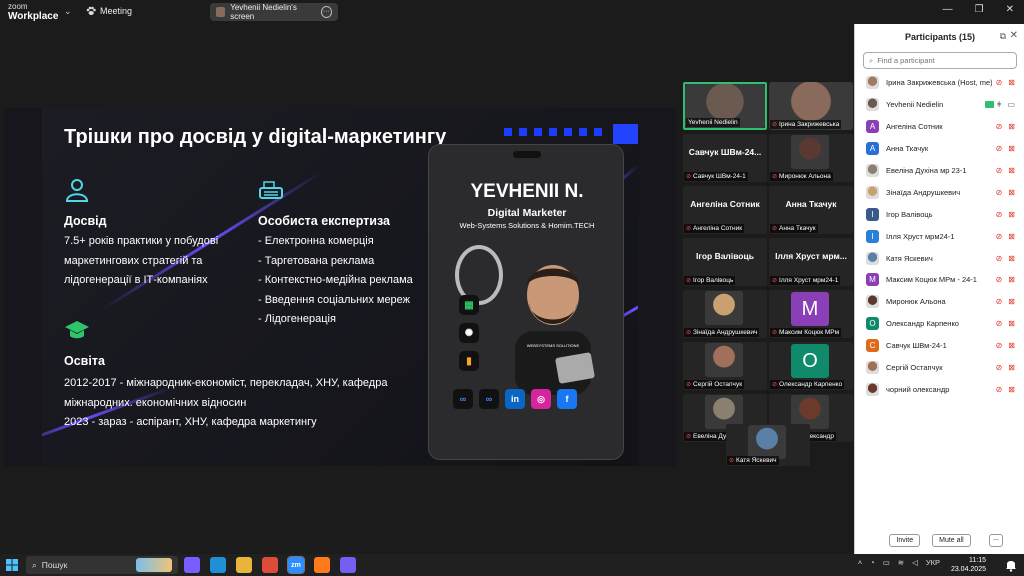  Describe the element at coordinates (322, 565) in the screenshot. I see `firefox-app-icon` at that location.